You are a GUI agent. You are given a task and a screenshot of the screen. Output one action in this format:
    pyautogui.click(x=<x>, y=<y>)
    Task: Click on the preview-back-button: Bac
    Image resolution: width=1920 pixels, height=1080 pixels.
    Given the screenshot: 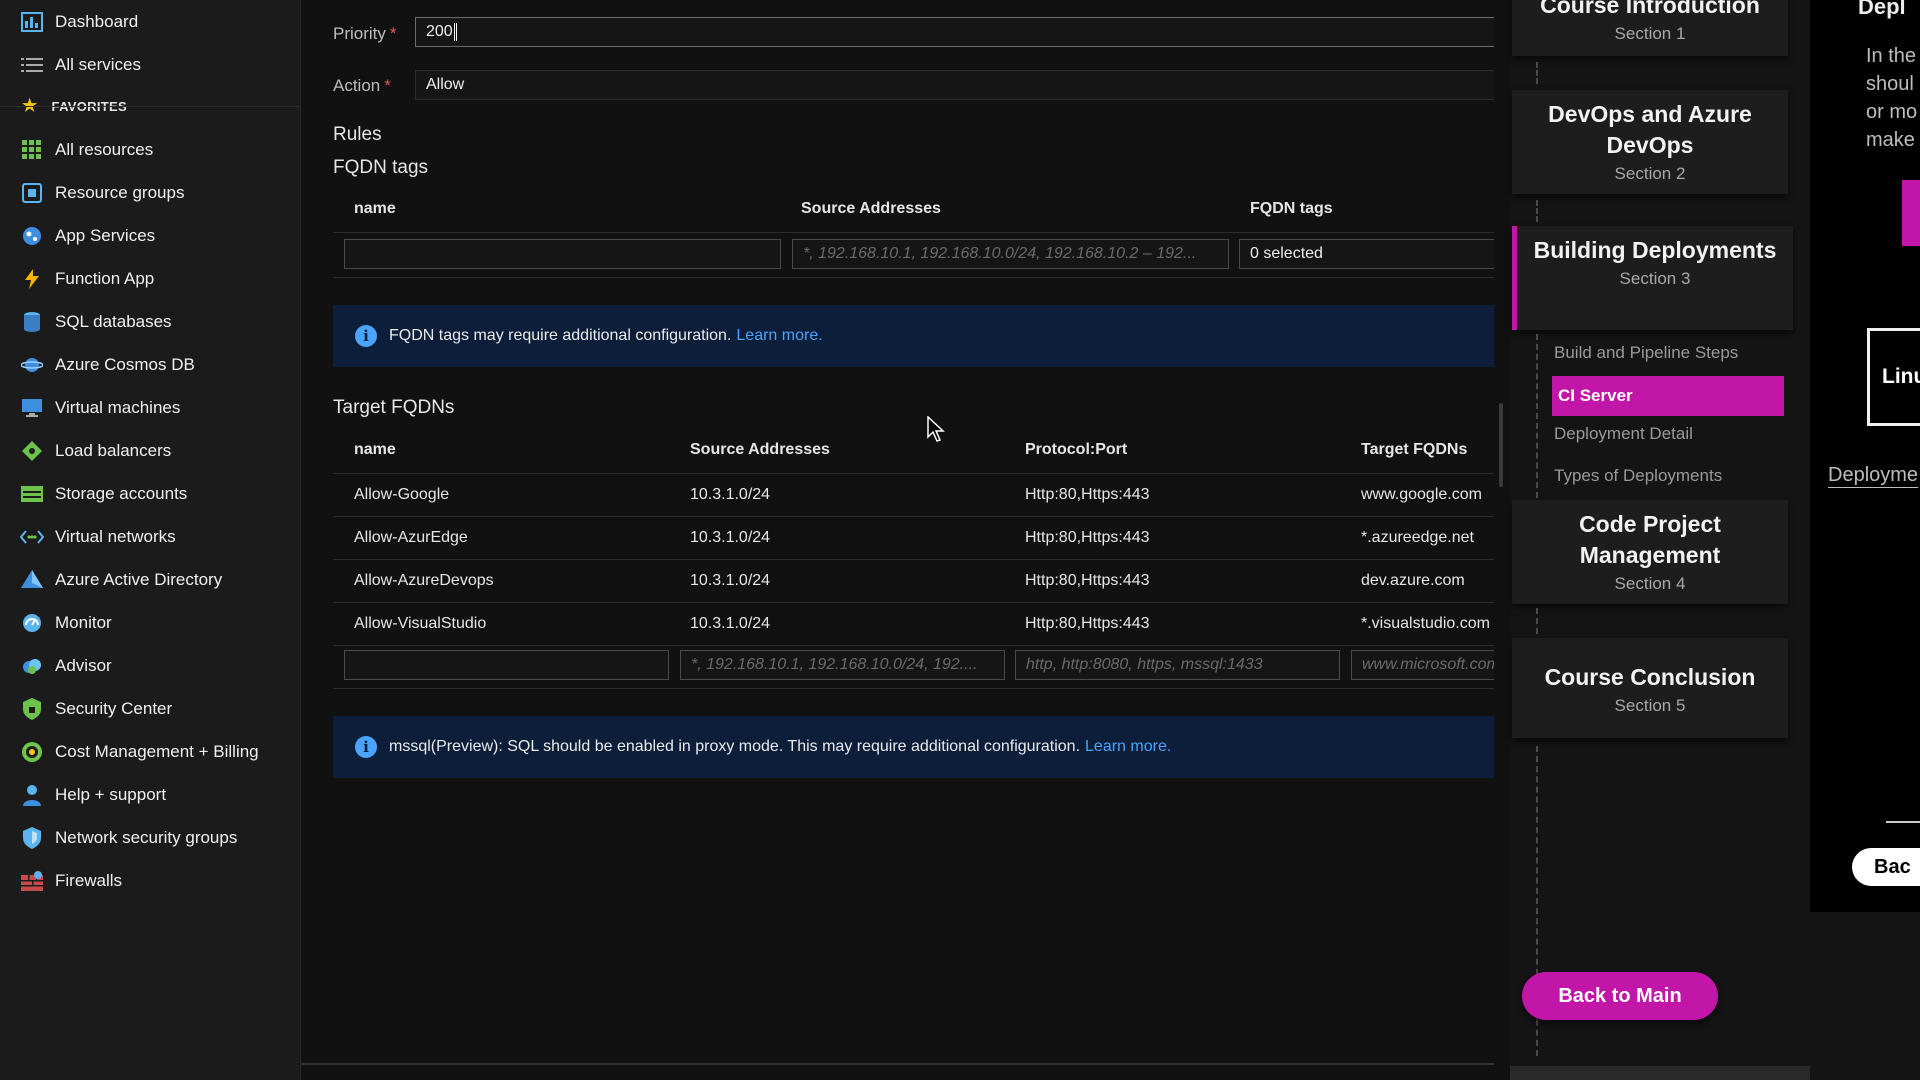 What is the action you would take?
    pyautogui.click(x=1886, y=867)
    